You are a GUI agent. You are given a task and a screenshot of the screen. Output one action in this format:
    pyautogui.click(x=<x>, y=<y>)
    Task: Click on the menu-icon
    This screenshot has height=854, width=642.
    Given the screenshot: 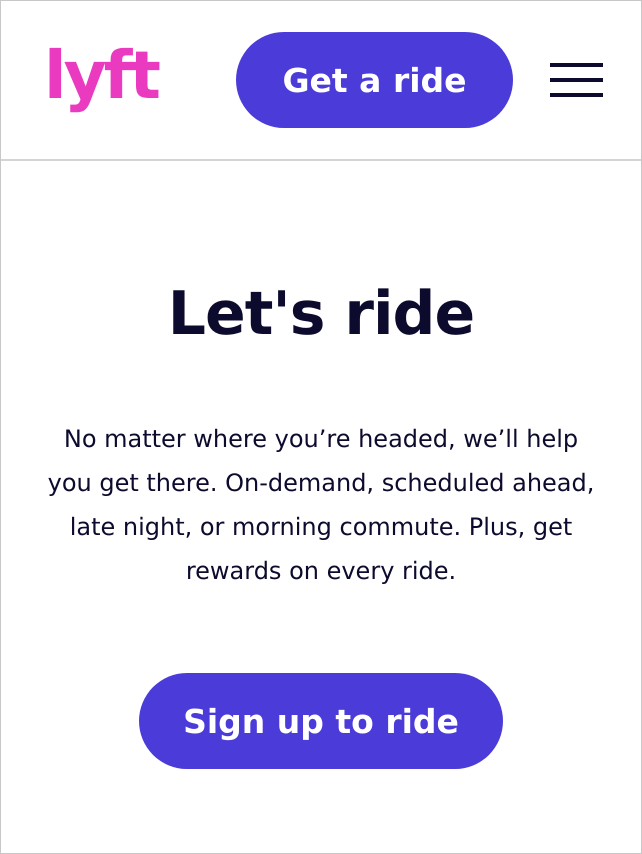 What is the action you would take?
    pyautogui.click(x=576, y=80)
    